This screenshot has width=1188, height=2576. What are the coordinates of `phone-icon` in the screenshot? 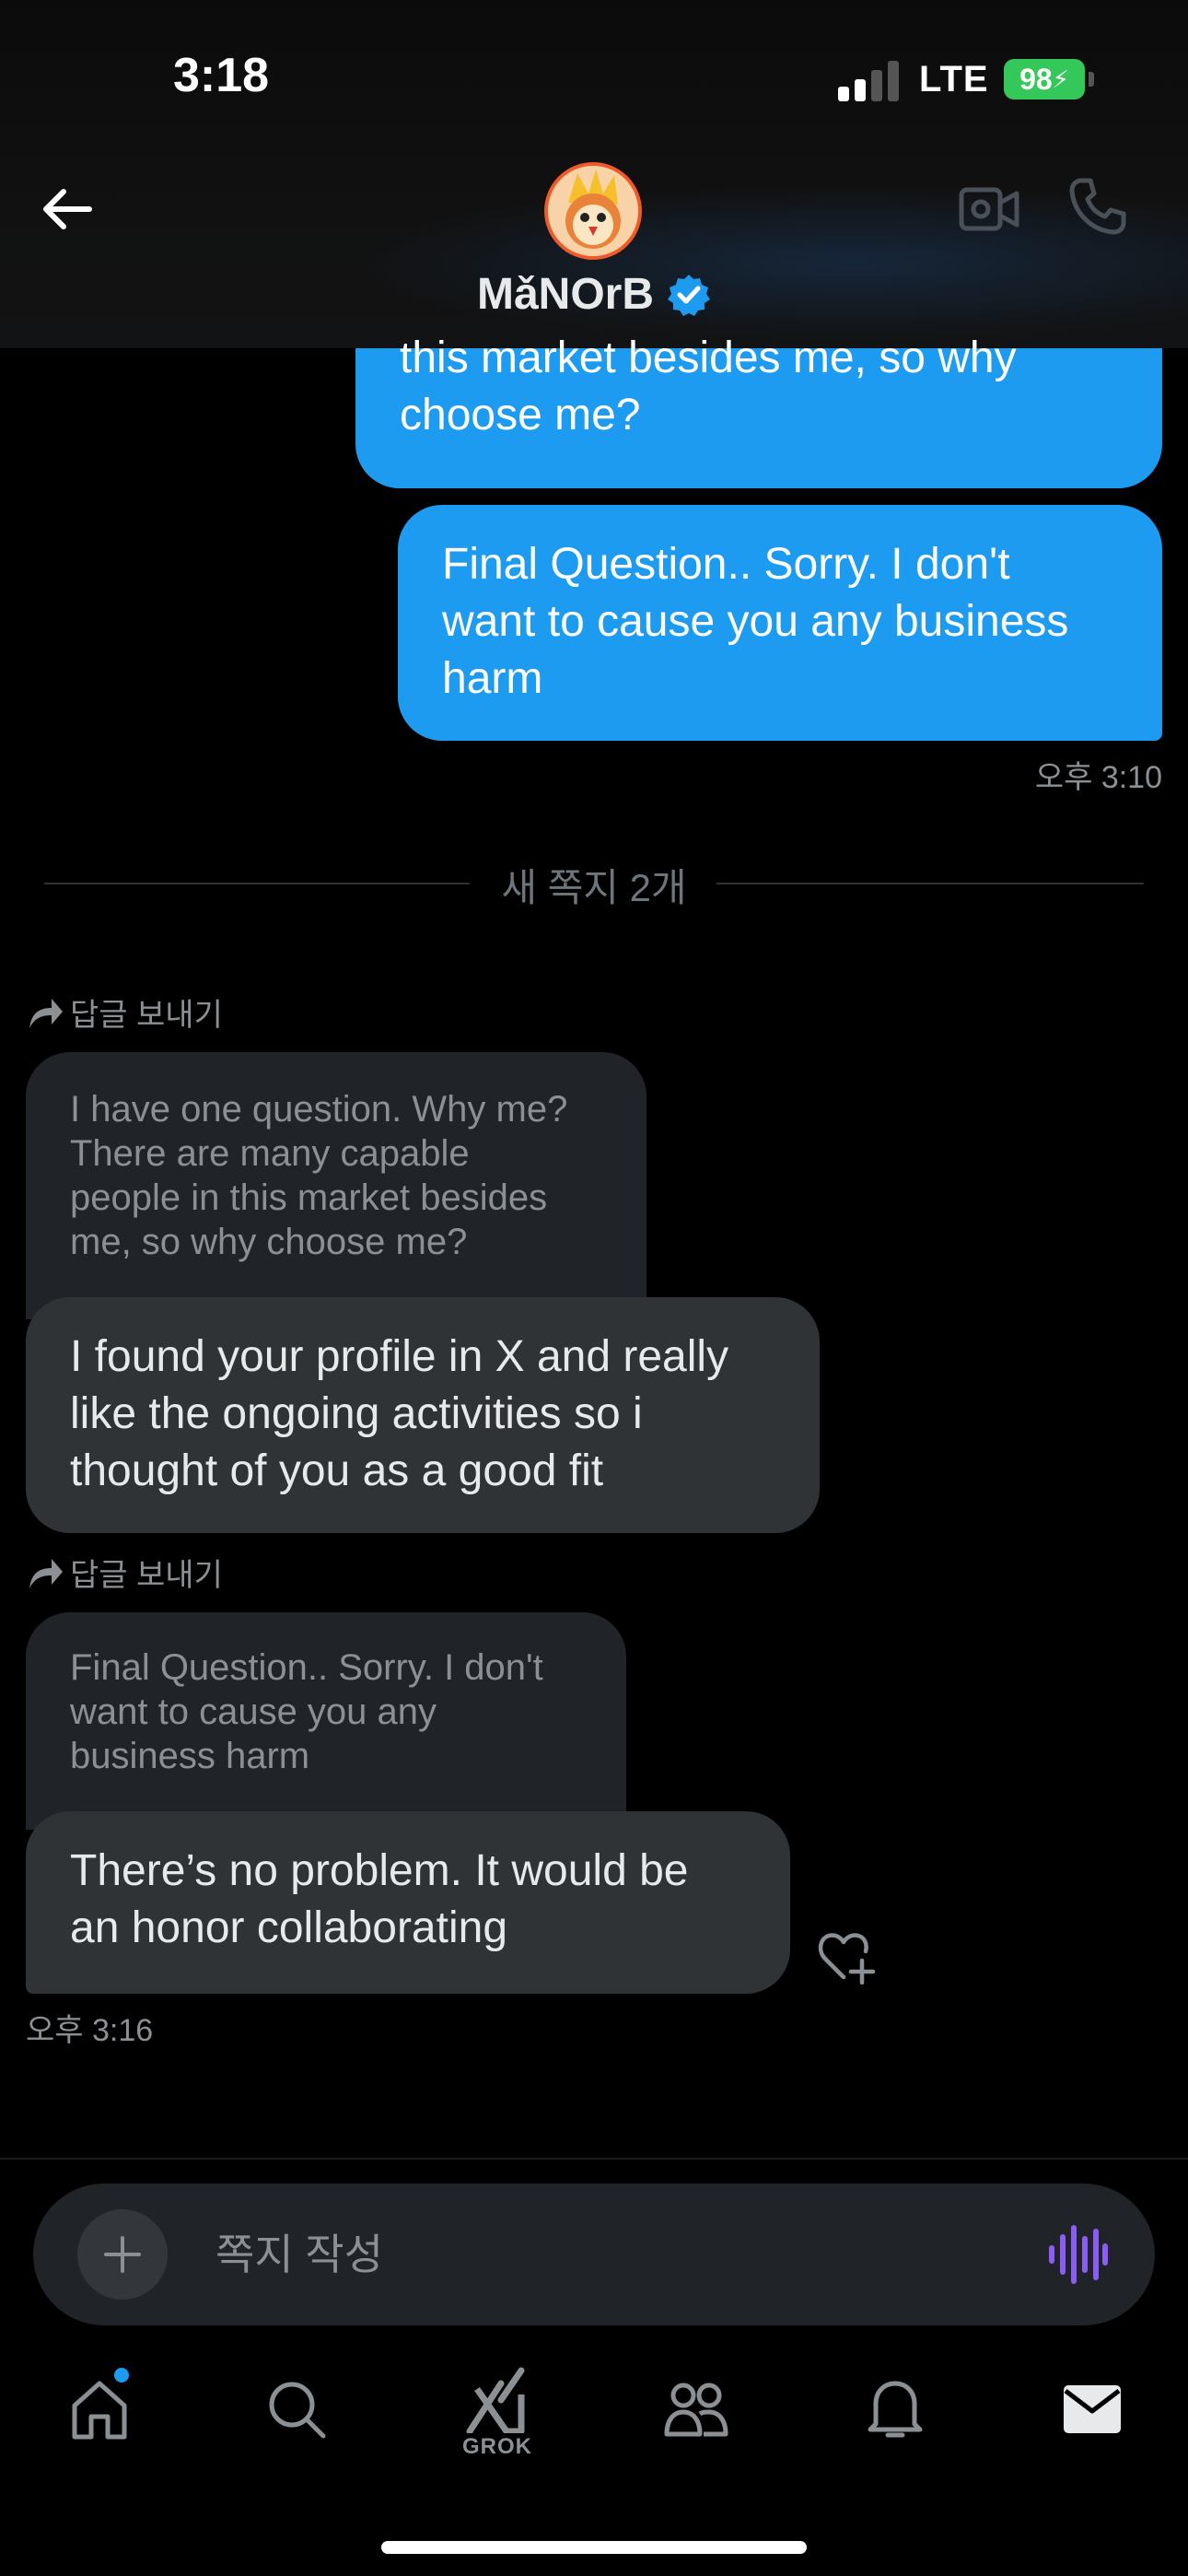 It's located at (1097, 206).